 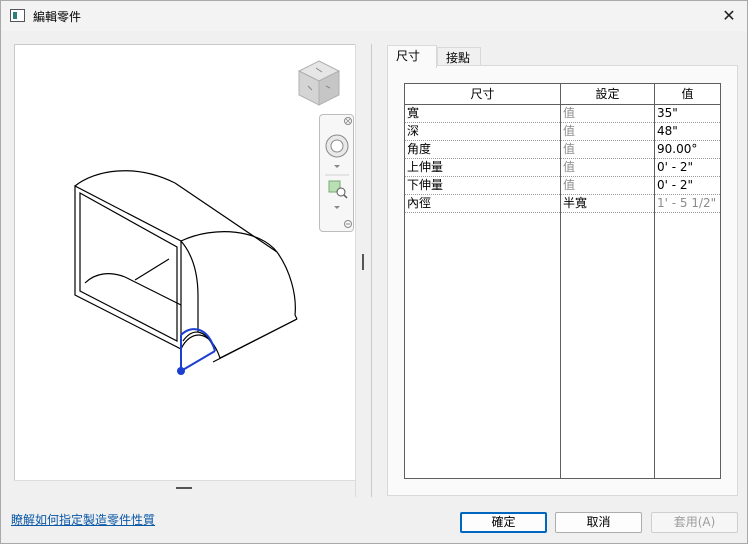 What do you see at coordinates (338, 146) in the screenshot?
I see `steering-wheel-icon` at bounding box center [338, 146].